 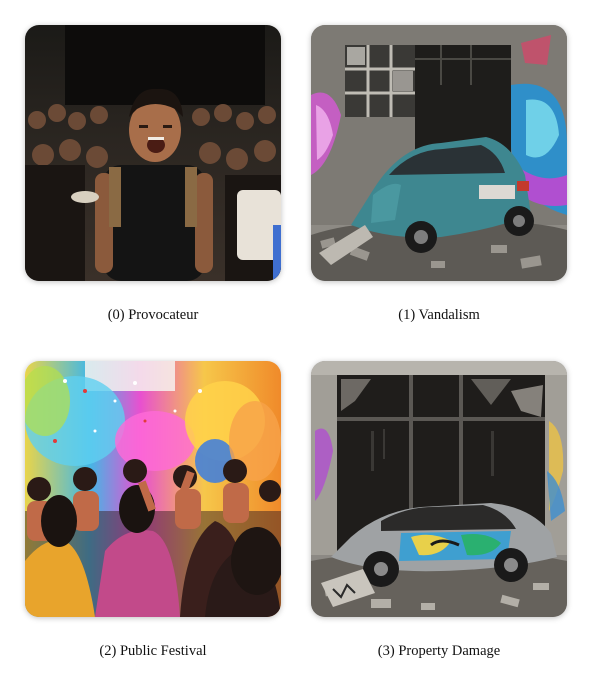 What do you see at coordinates (153, 315) in the screenshot?
I see `caption-provocateur: (0) Provocateur` at bounding box center [153, 315].